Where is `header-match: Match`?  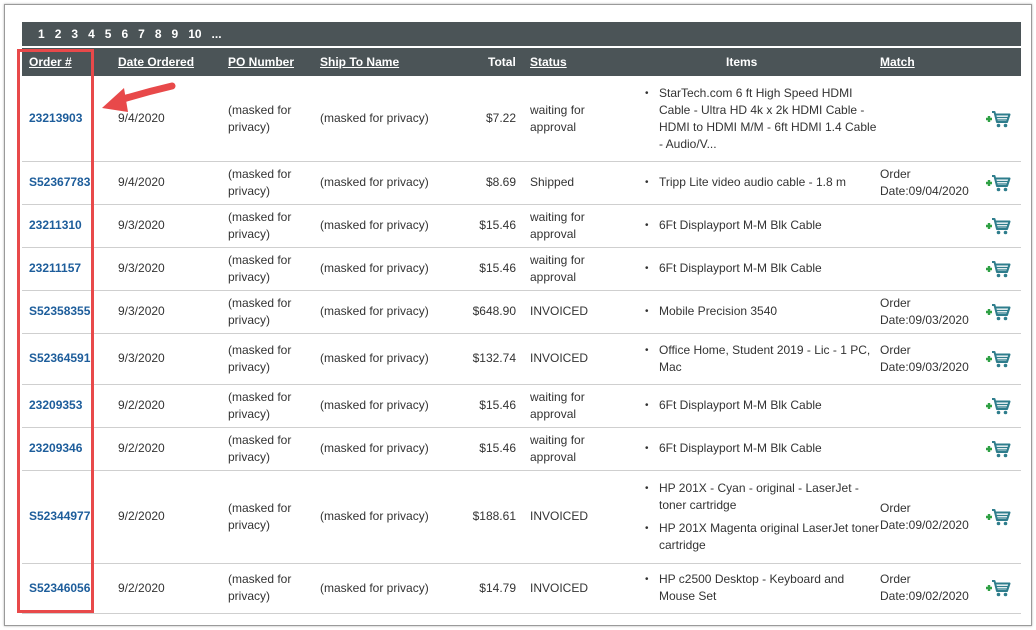 header-match: Match is located at coordinates (897, 62).